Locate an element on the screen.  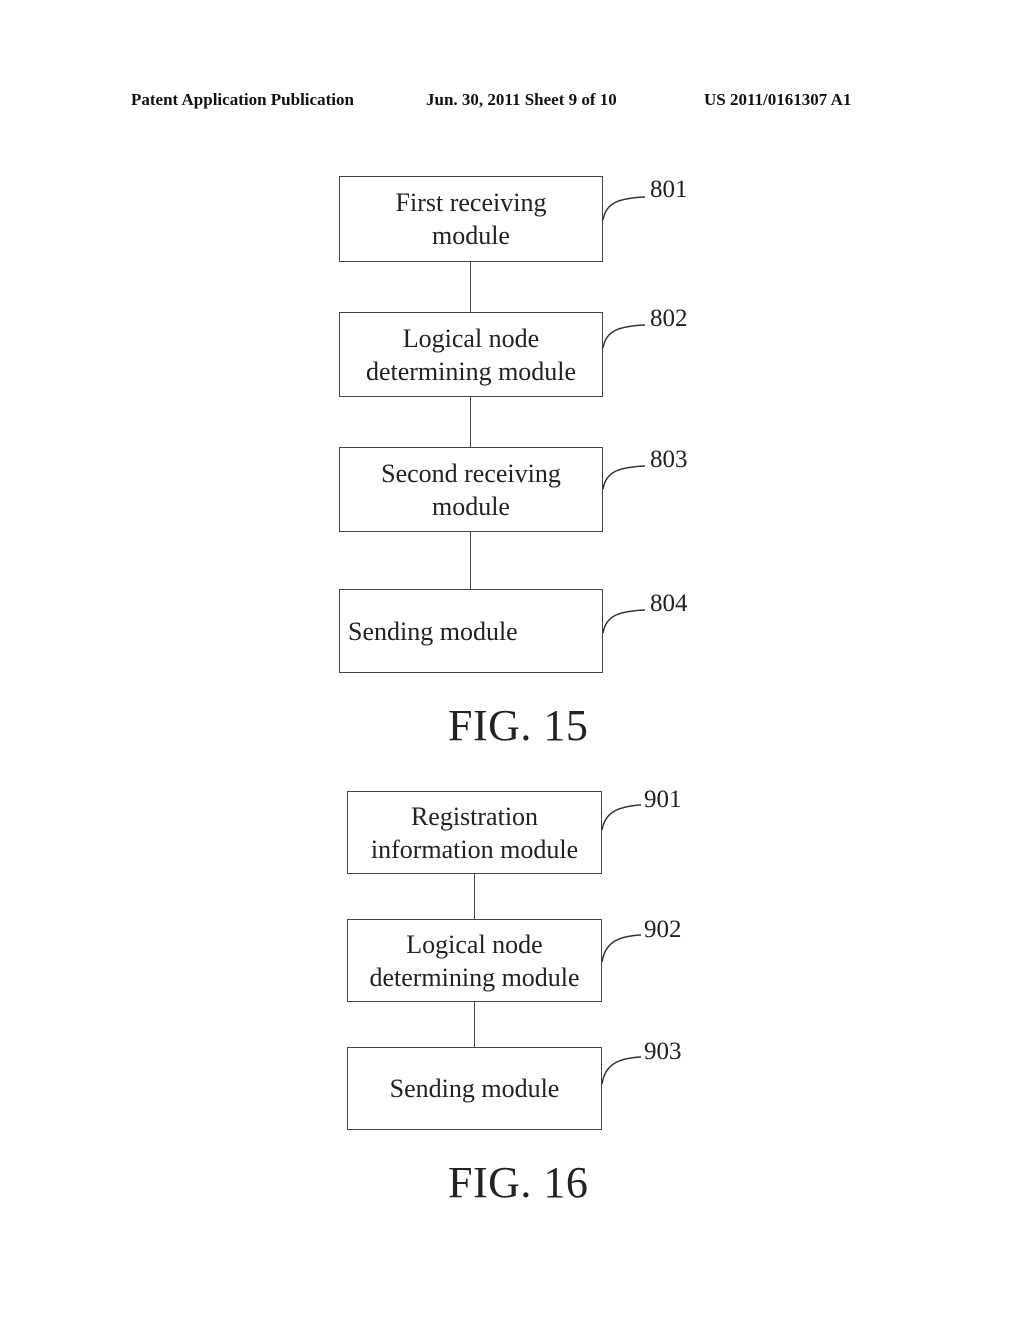
module-label-line2: information module is located at coordinates (474, 849).